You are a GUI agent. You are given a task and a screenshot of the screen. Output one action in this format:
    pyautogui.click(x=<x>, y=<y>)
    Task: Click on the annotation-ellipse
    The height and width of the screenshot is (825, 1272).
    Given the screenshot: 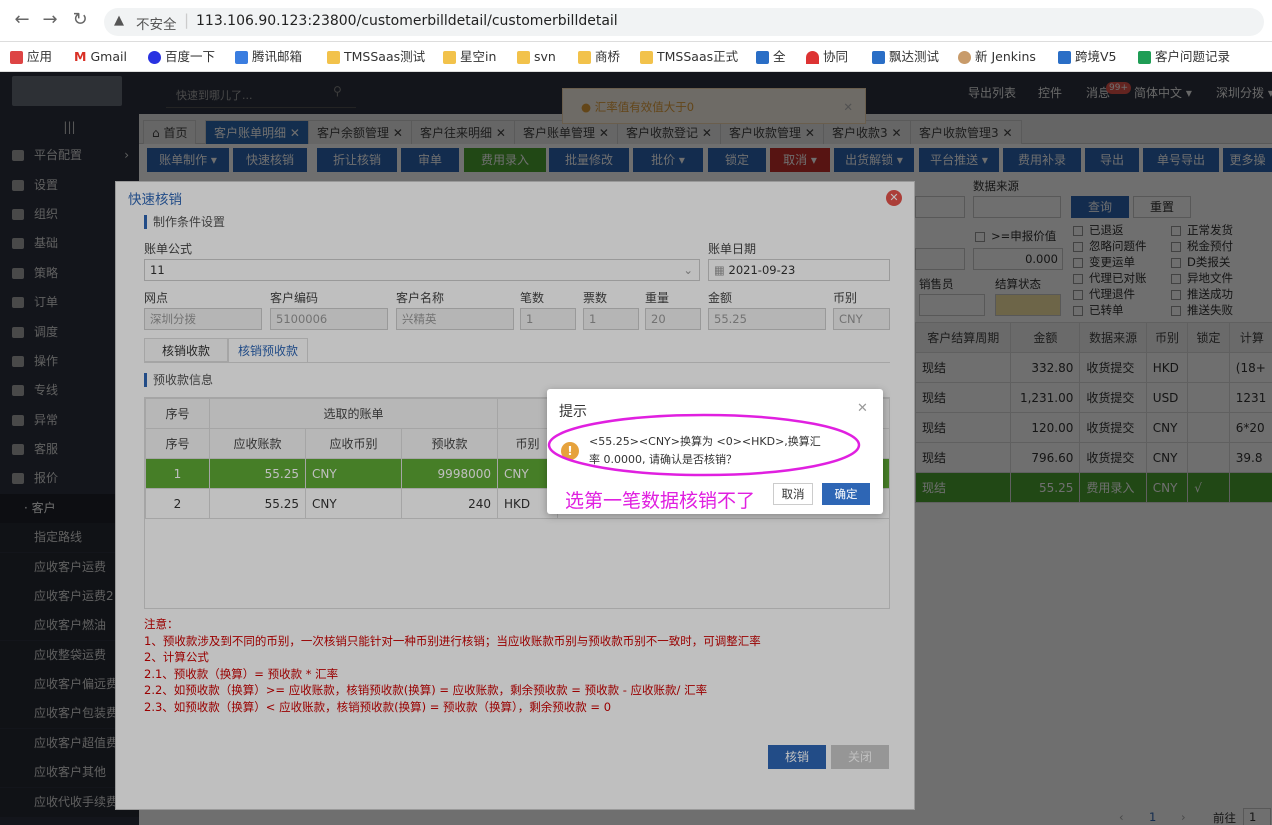 What is the action you would take?
    pyautogui.click(x=704, y=445)
    